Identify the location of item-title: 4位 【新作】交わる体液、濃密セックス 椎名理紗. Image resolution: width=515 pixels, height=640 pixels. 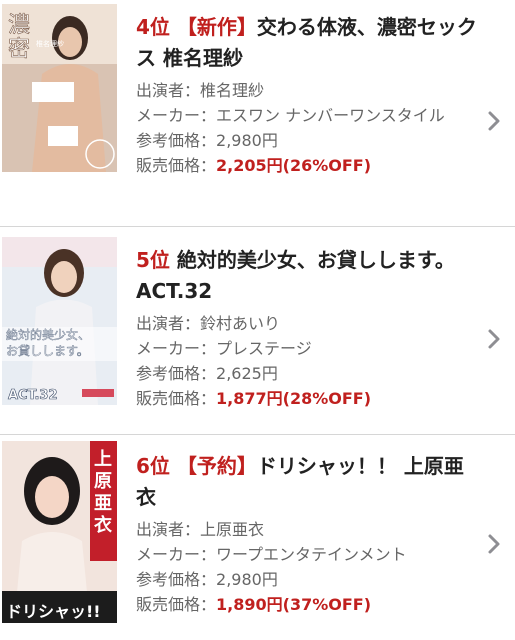
(308, 43).